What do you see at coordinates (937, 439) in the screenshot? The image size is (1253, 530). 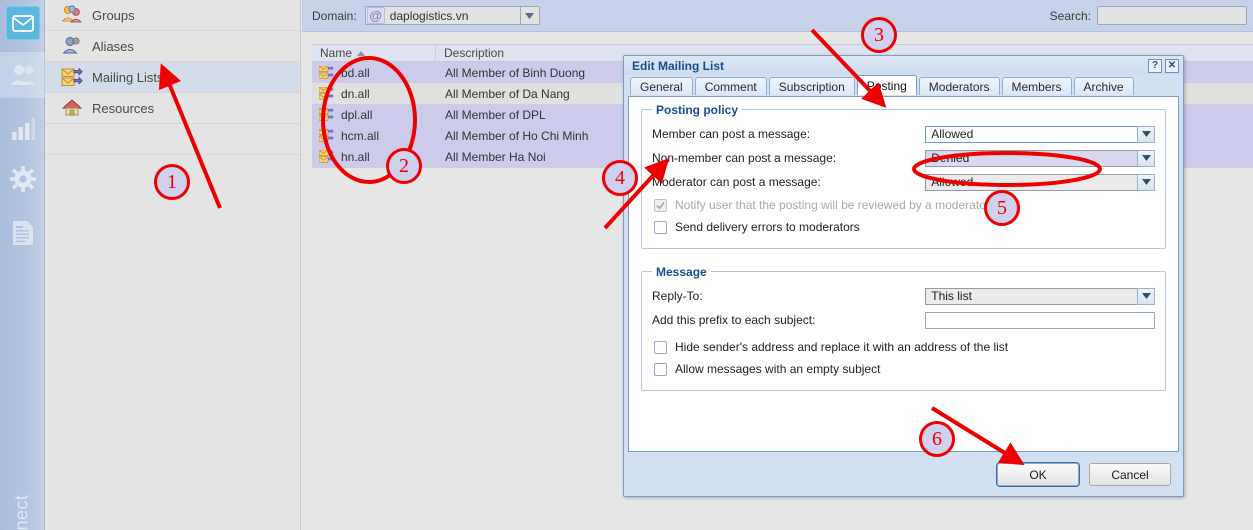 I see `annotation-badge-6: 6` at bounding box center [937, 439].